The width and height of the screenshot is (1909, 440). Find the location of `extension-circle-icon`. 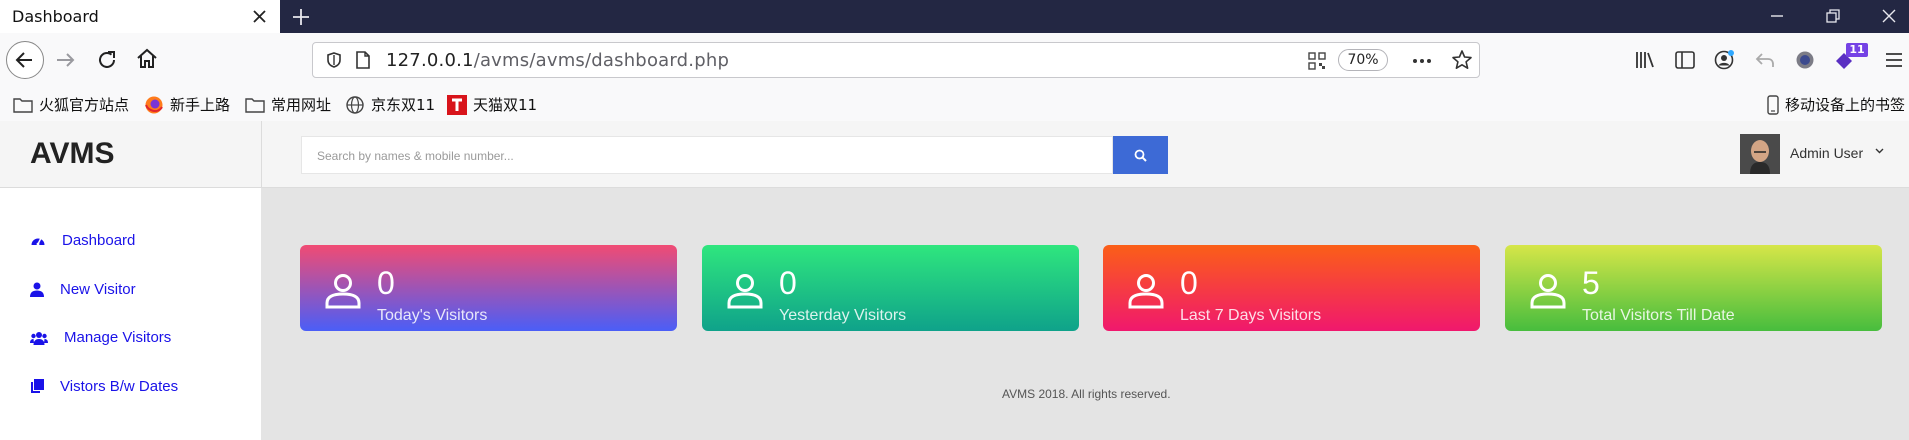

extension-circle-icon is located at coordinates (1805, 60).